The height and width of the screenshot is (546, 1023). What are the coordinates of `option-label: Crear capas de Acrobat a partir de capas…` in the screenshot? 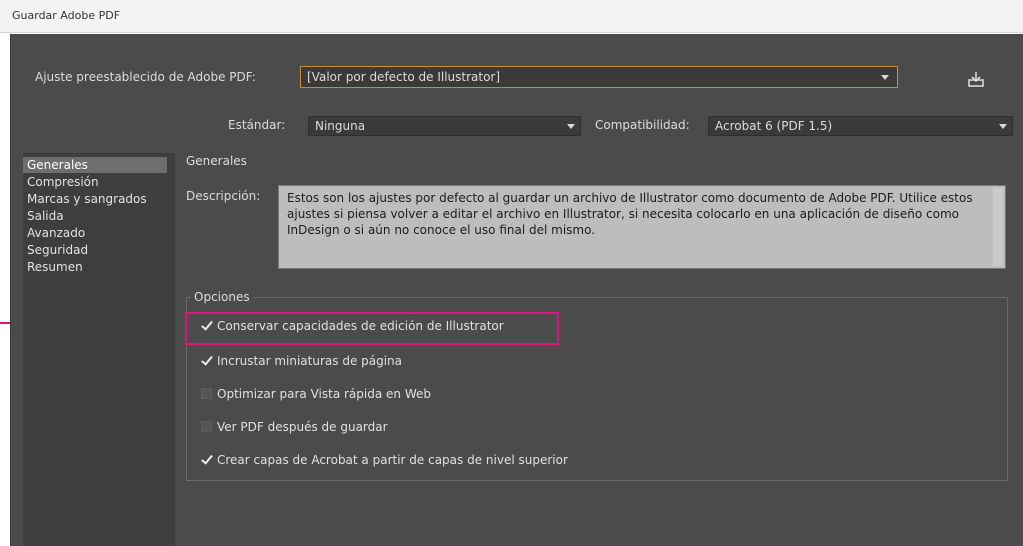 It's located at (392, 460).